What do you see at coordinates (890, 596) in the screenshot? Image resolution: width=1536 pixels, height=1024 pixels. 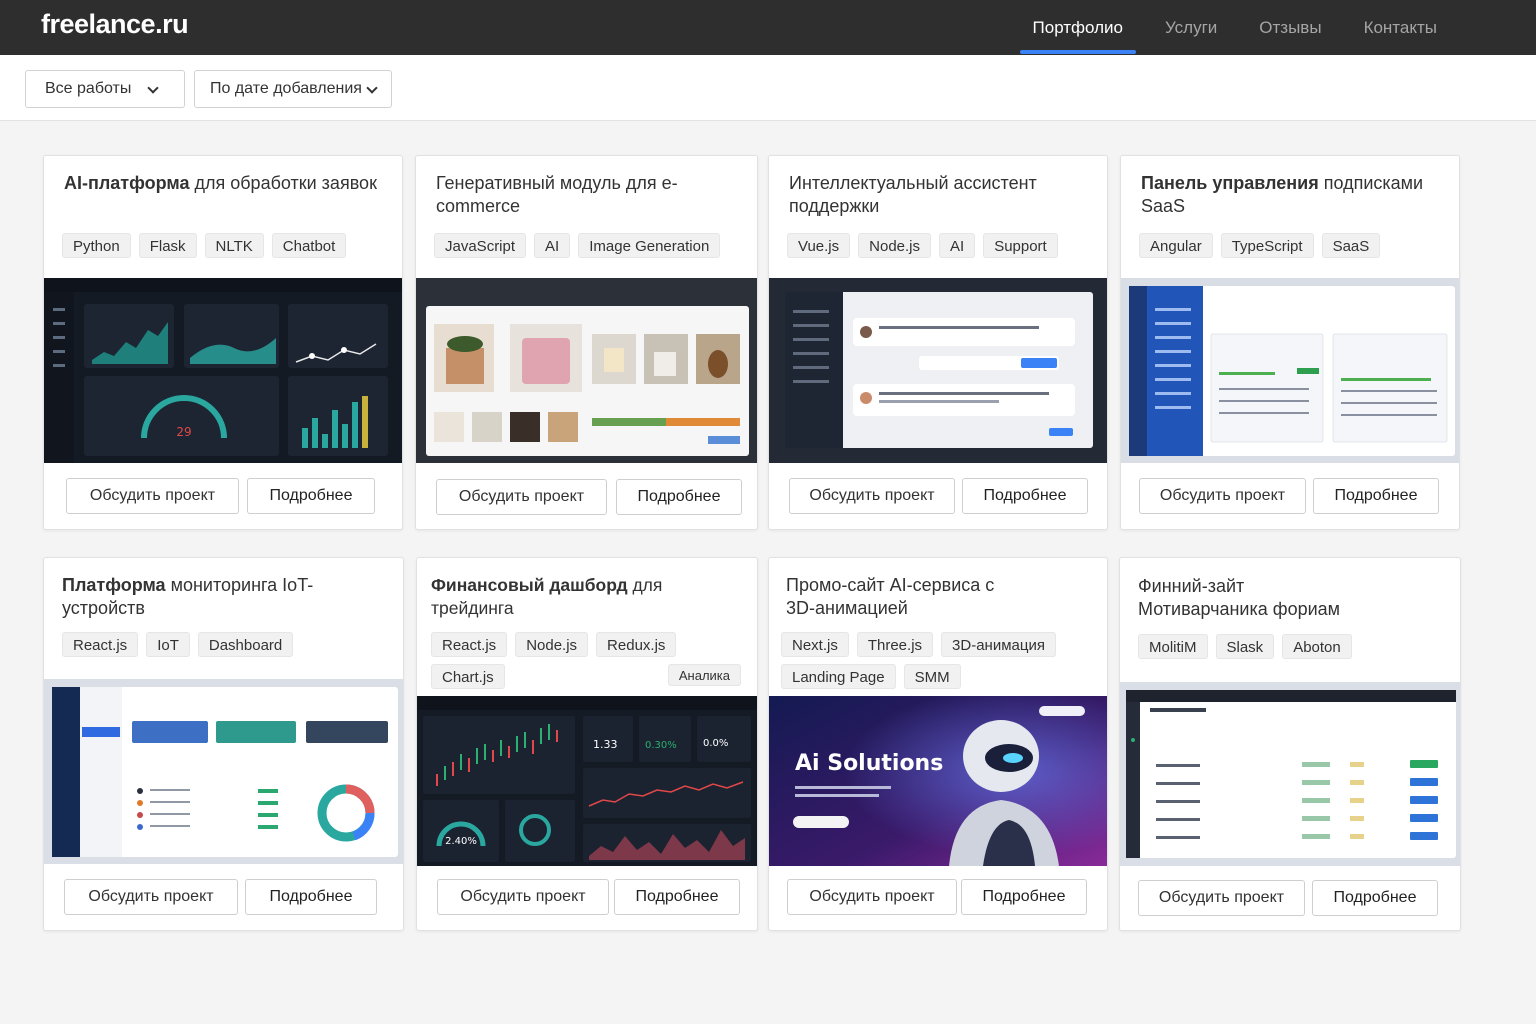 I see `card-title: Промо-сайт AI-сервиса с 3D-анимацией` at bounding box center [890, 596].